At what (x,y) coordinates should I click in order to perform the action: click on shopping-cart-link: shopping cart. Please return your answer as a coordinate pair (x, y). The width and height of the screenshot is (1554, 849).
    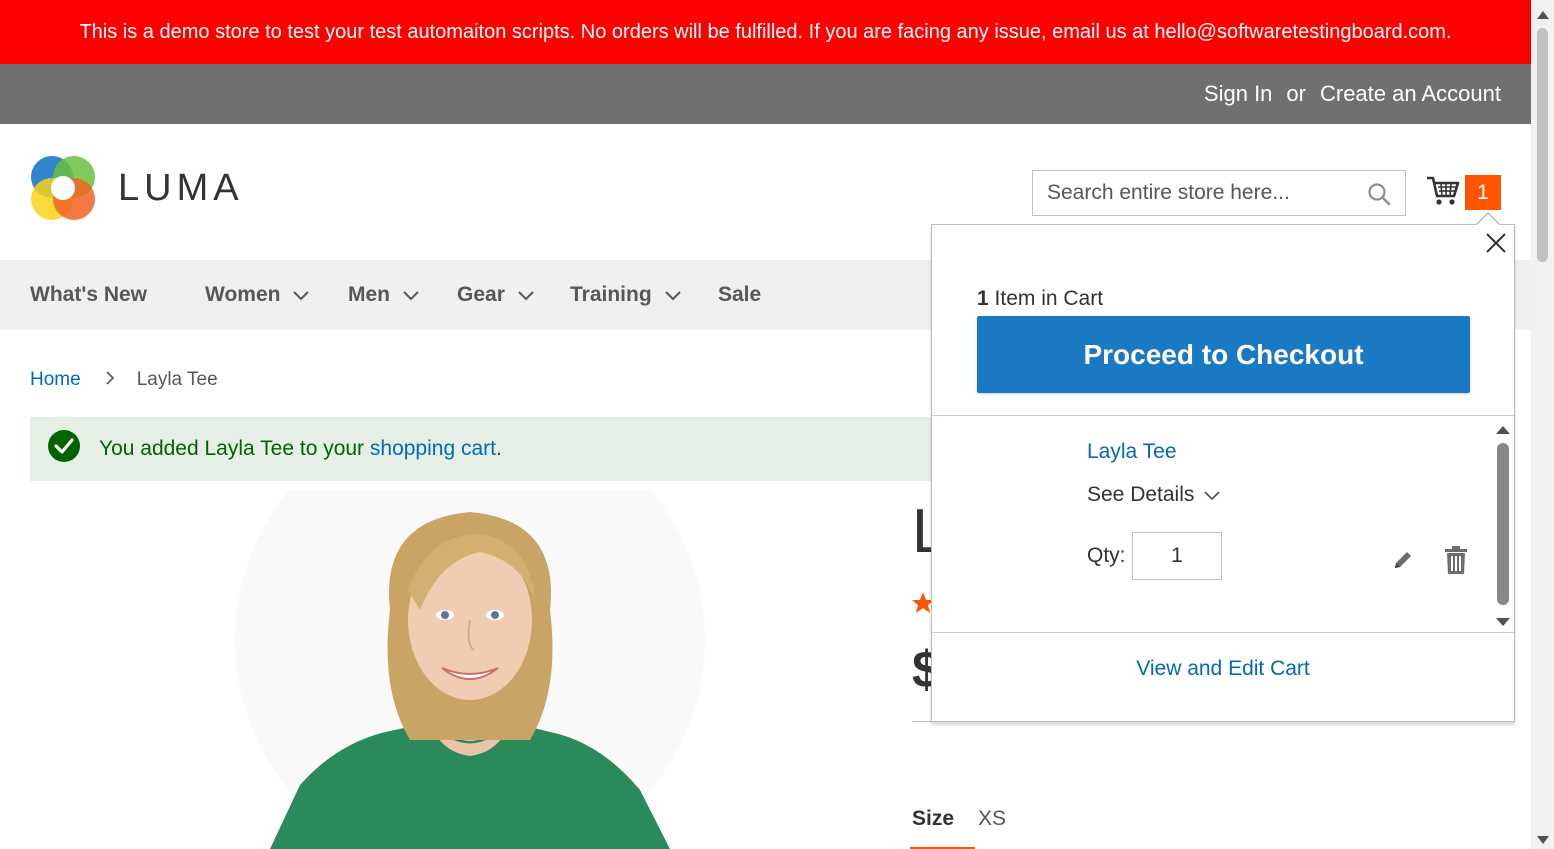
    Looking at the image, I should click on (433, 448).